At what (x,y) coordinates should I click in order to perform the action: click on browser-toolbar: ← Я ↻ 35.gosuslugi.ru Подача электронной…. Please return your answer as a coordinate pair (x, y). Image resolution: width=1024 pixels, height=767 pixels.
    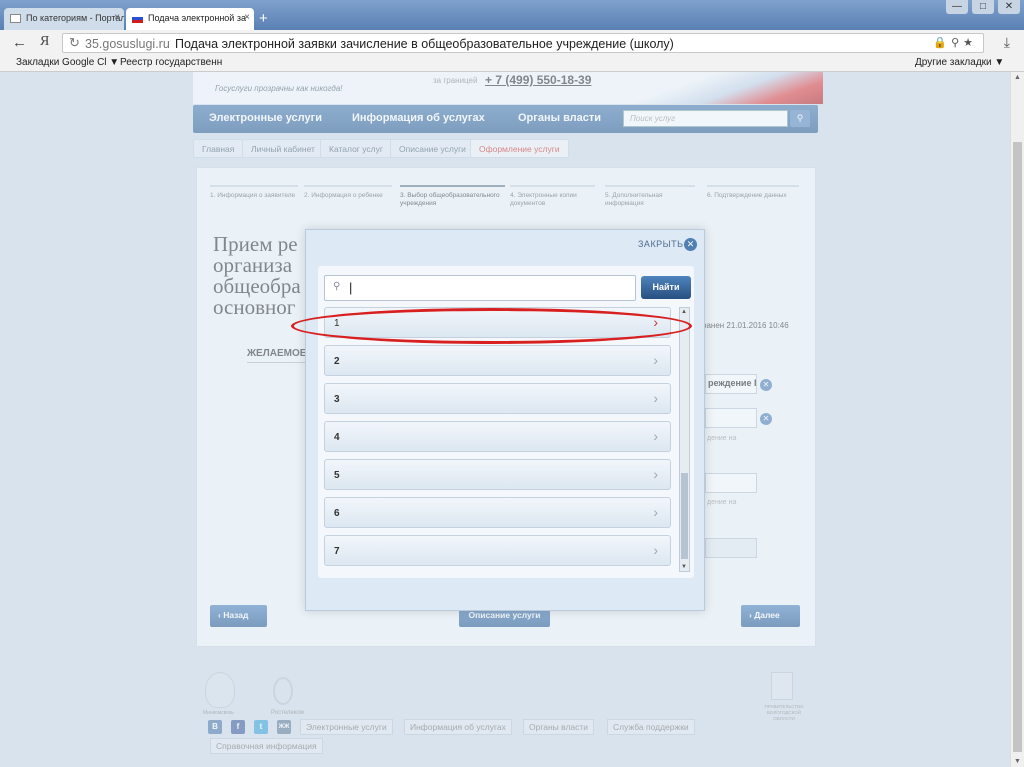
    Looking at the image, I should click on (512, 43).